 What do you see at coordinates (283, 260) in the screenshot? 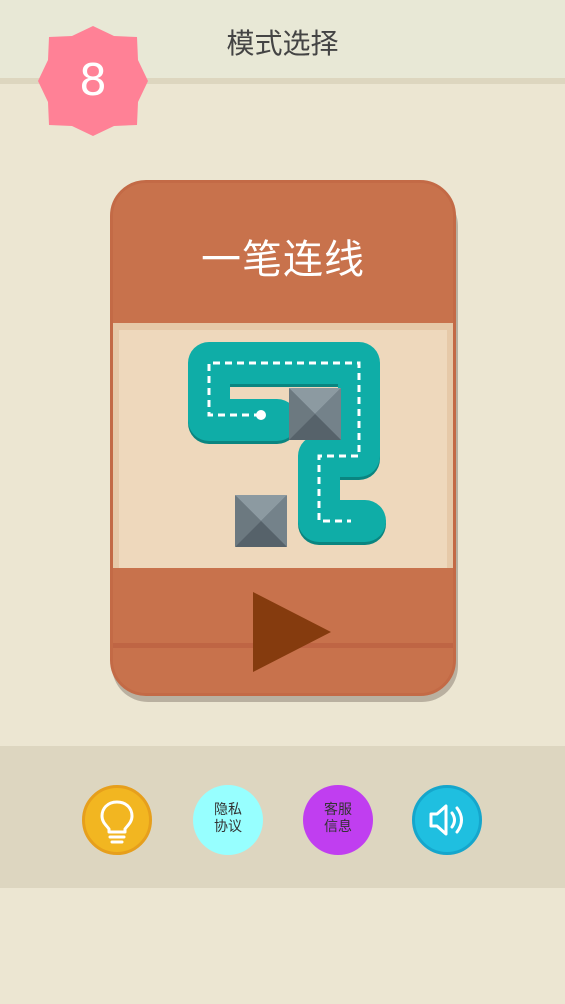
I see `mode-title: 一笔连线` at bounding box center [283, 260].